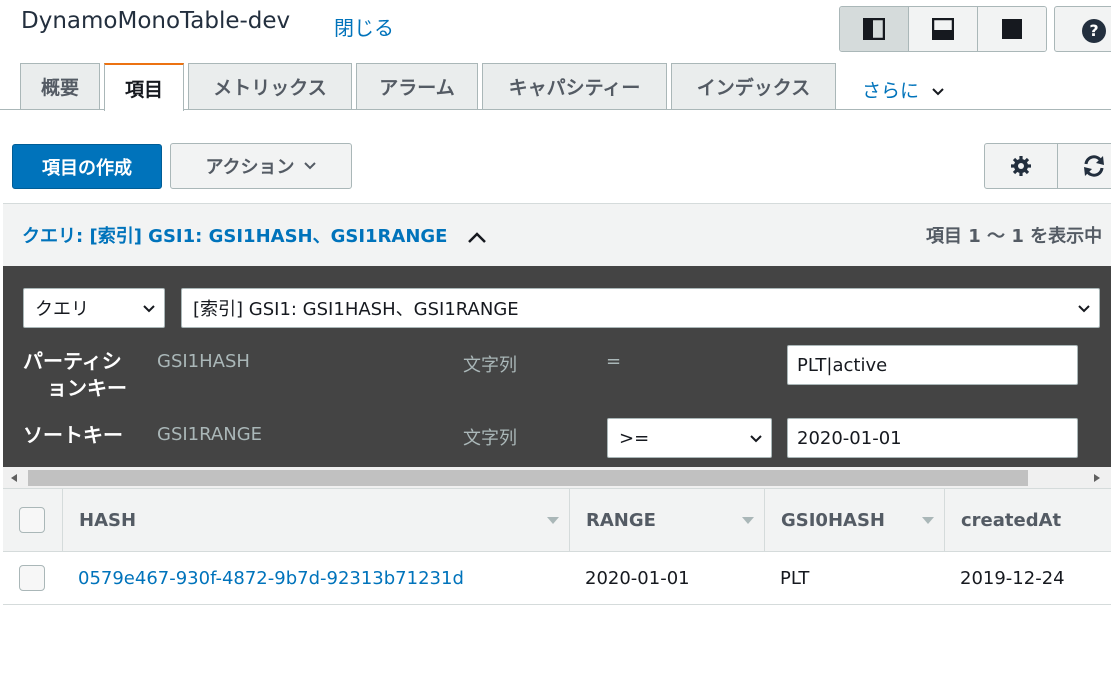 Image resolution: width=1111 pixels, height=675 pixels. Describe the element at coordinates (364, 26) in the screenshot. I see `close-link: 閉じる` at that location.